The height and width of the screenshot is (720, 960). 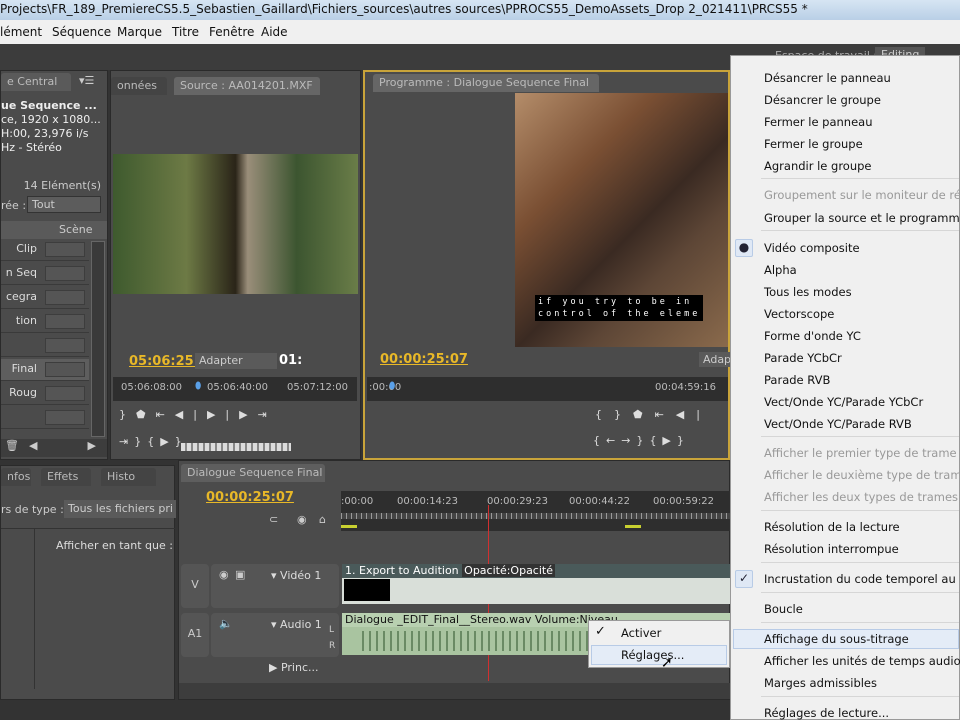 What do you see at coordinates (424, 359) in the screenshot?
I see `program-timecode: 00:00:25:07` at bounding box center [424, 359].